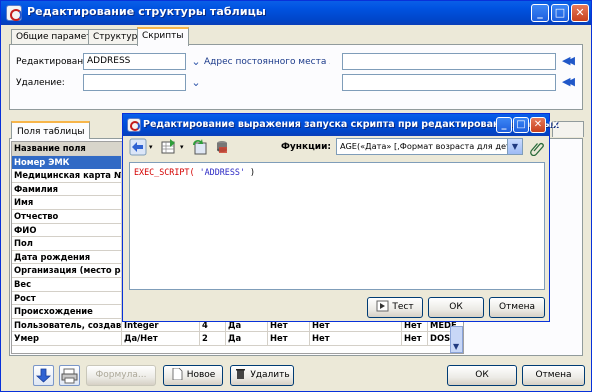 This screenshot has width=592, height=392. Describe the element at coordinates (67, 230) in the screenshot. I see `table-cell: ФИО` at that location.